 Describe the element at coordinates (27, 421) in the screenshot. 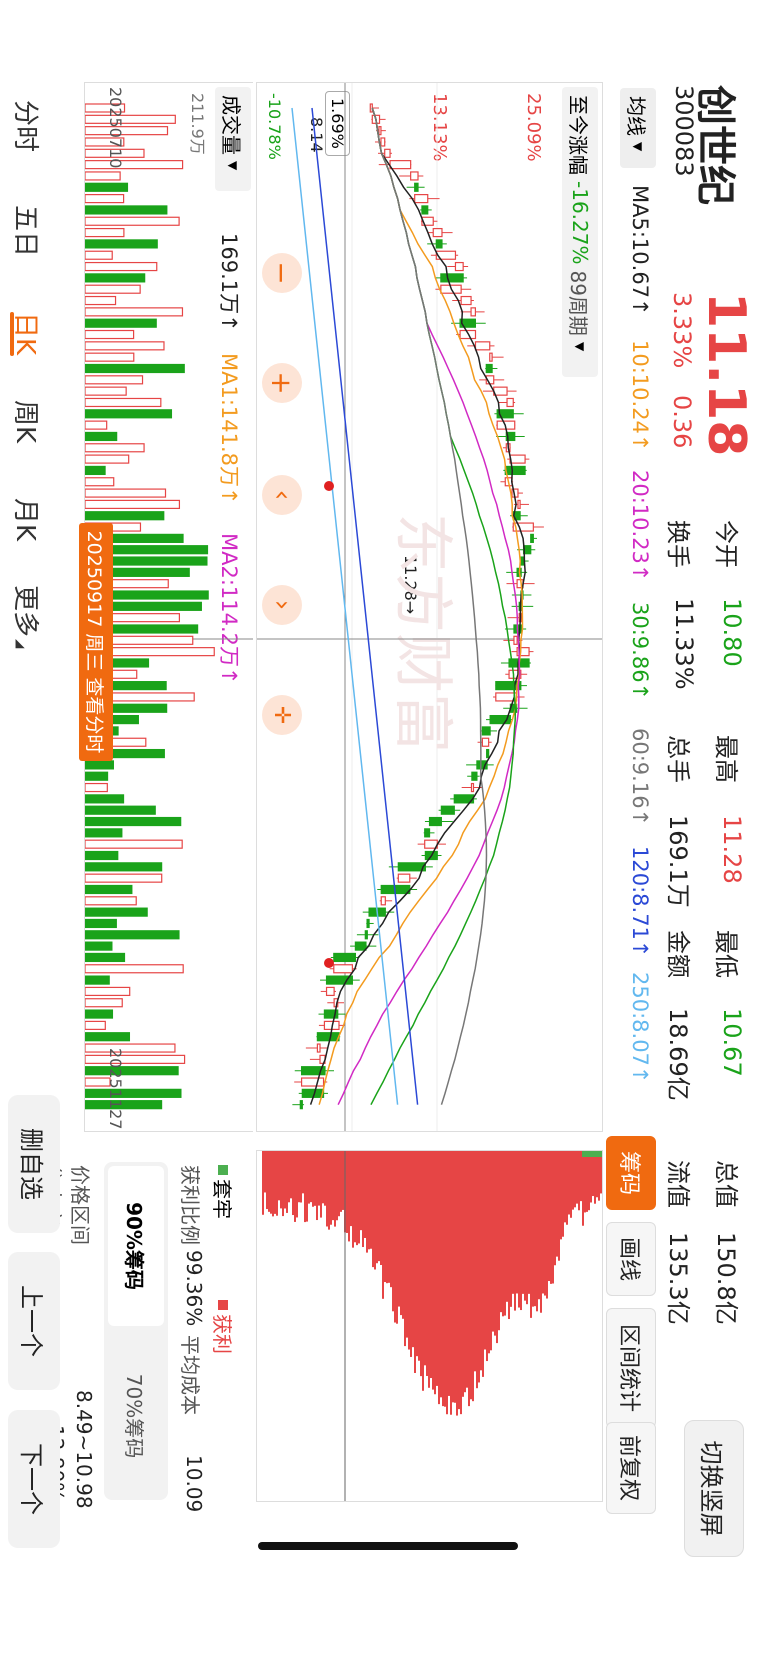

I see `tab-weekly-k: 周K` at that location.